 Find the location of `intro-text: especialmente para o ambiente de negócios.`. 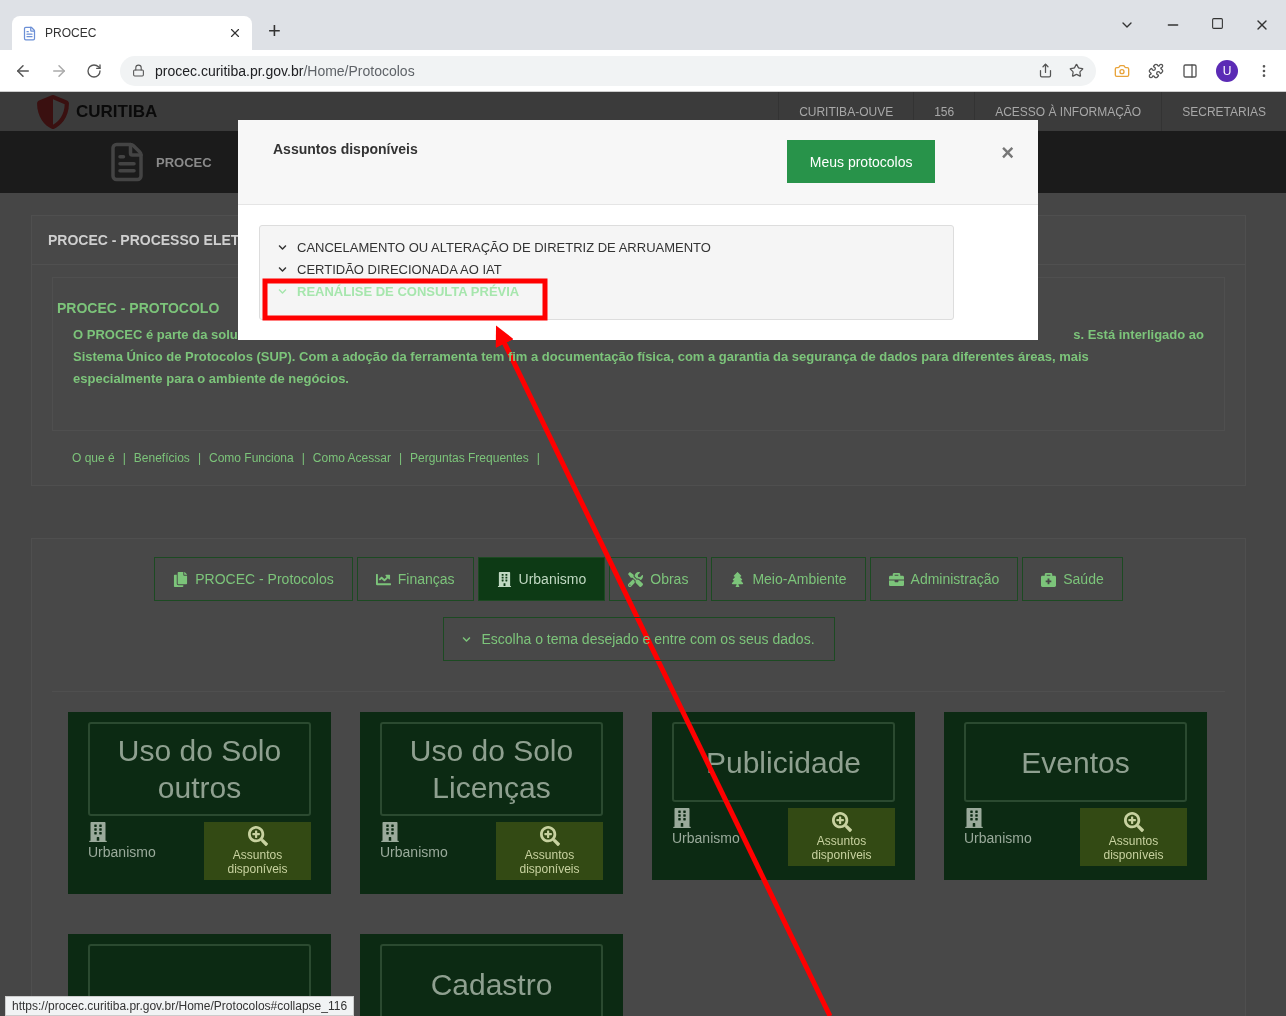

intro-text: especialmente para o ambiente de negócios. is located at coordinates (211, 378).